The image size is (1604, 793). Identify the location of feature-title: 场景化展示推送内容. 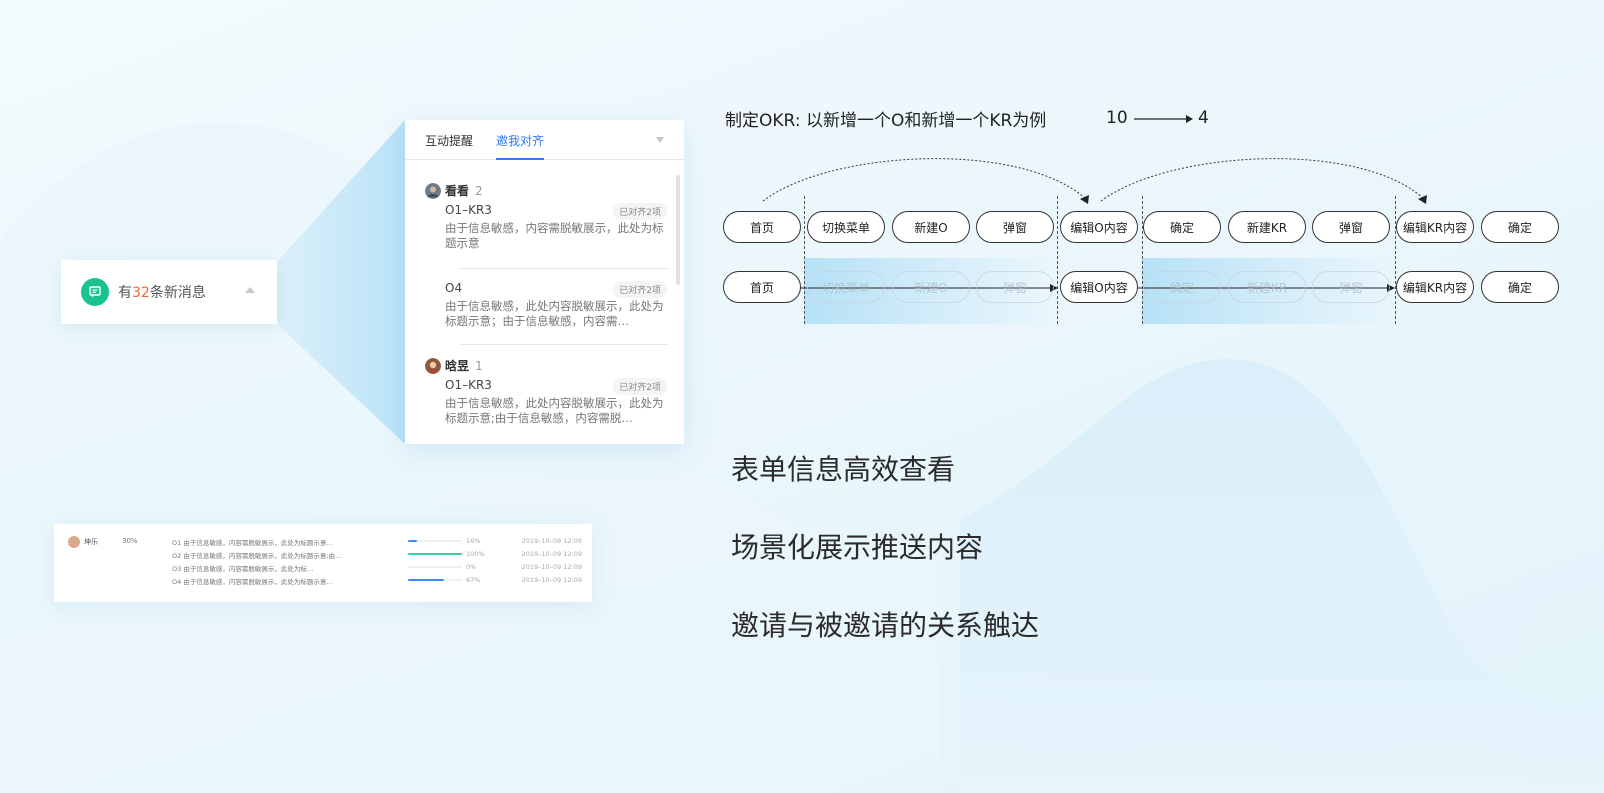
(857, 547).